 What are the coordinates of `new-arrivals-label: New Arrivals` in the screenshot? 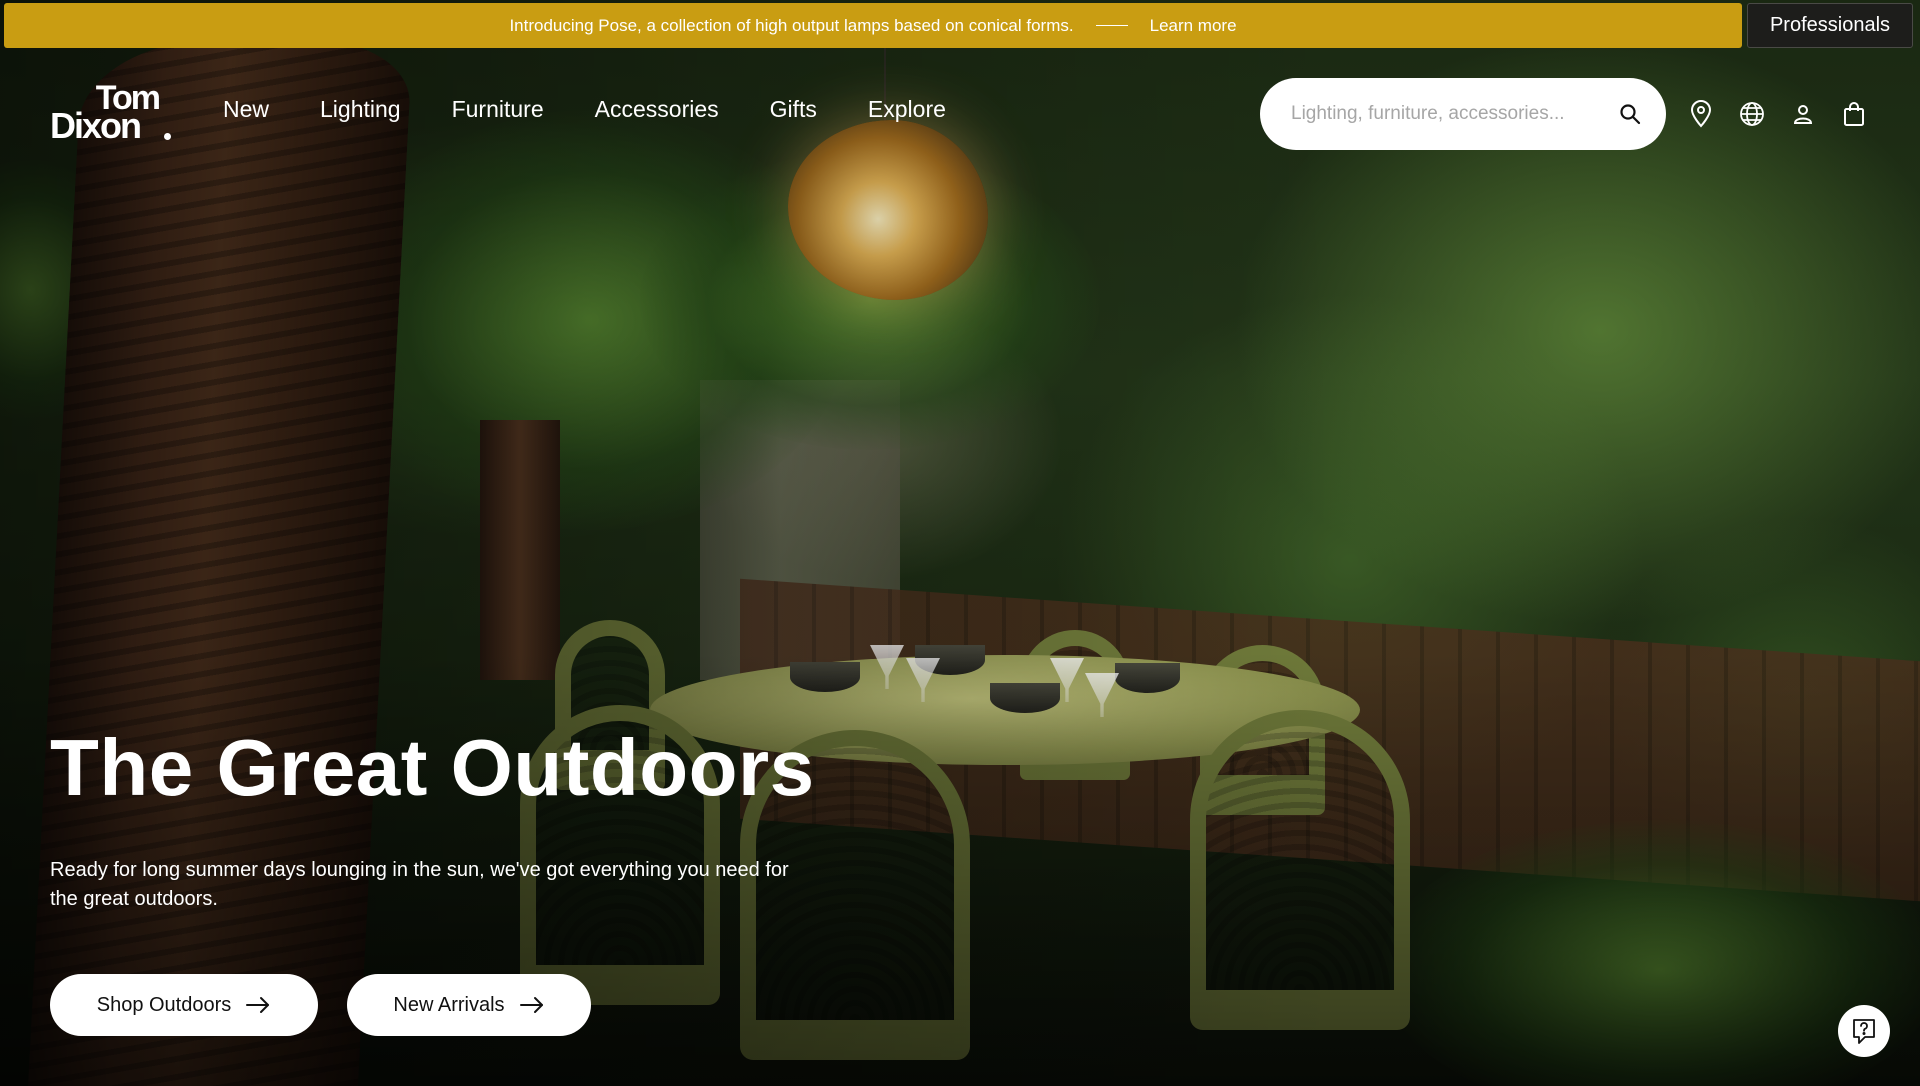 It's located at (449, 1004).